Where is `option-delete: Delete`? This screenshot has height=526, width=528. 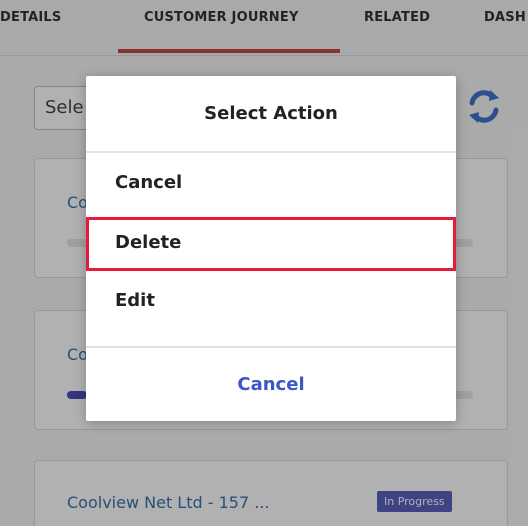
option-delete: Delete is located at coordinates (271, 244).